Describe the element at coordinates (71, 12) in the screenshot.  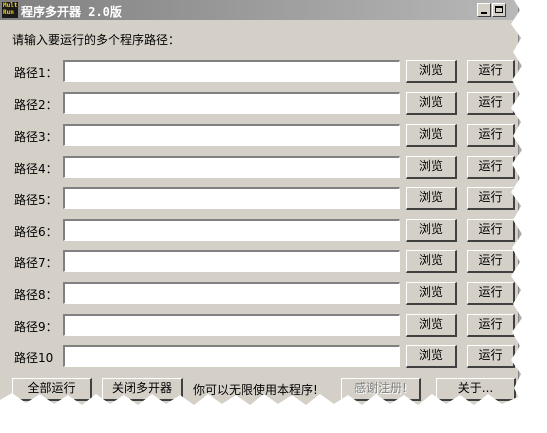
I see `window-title: 程序多开器 2.0版` at that location.